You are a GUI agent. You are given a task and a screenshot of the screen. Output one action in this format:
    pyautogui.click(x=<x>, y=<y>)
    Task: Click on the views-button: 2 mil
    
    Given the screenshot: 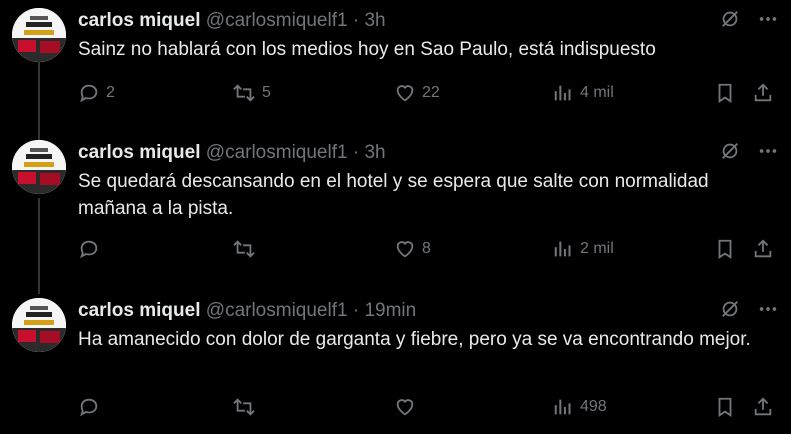 What is the action you would take?
    pyautogui.click(x=583, y=249)
    